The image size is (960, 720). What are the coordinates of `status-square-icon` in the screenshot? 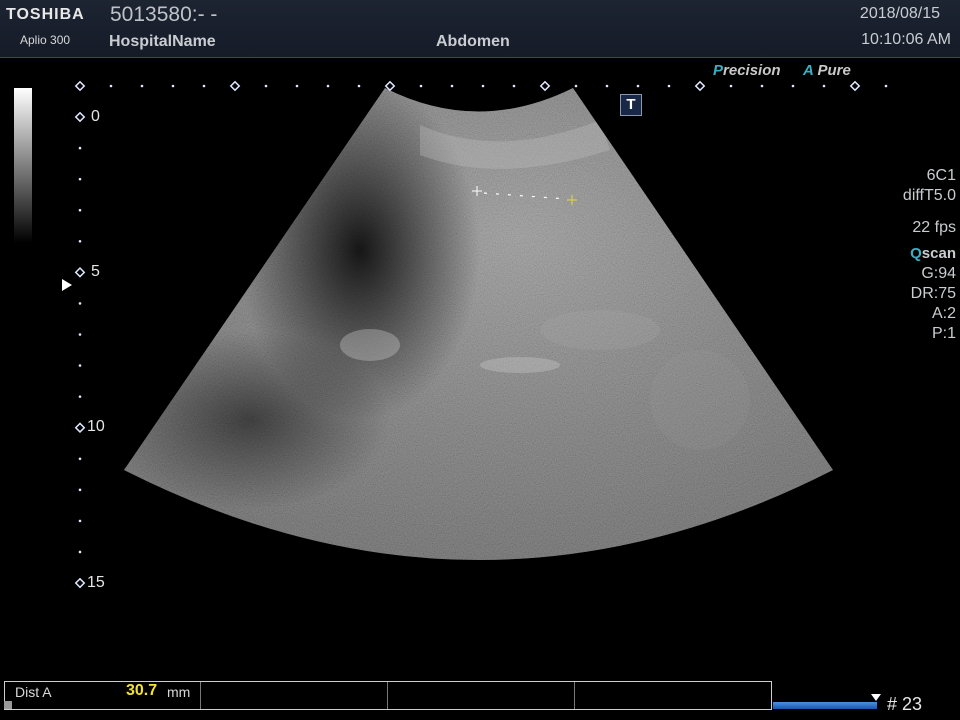 It's located at (8, 705).